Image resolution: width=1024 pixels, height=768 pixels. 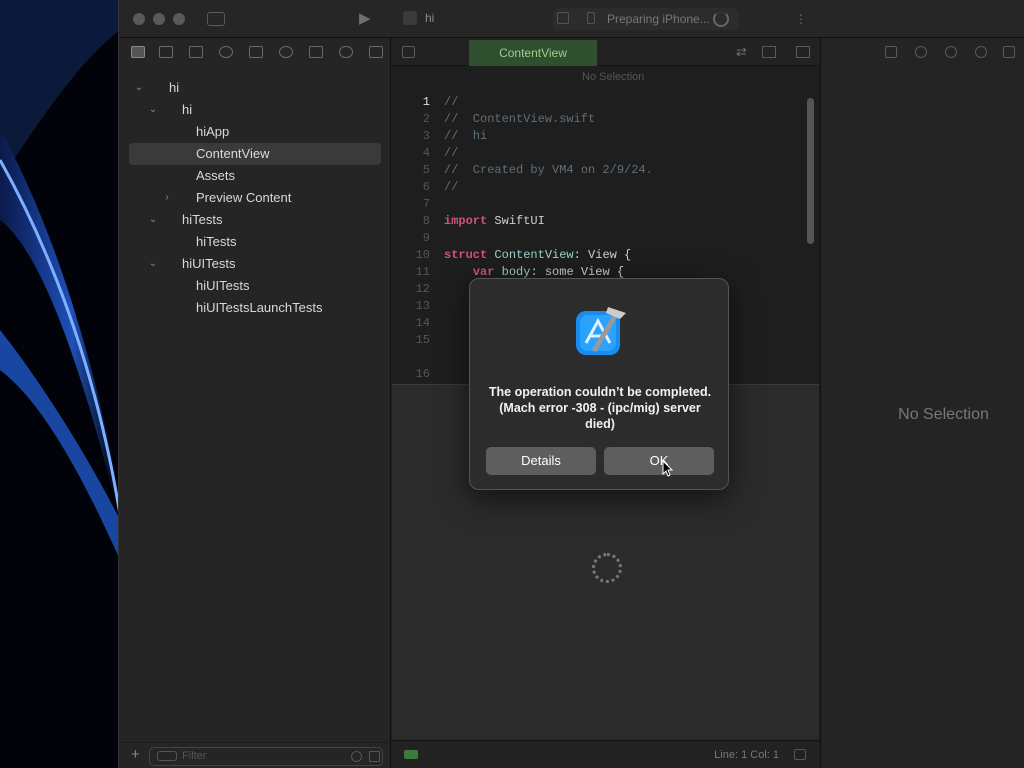 I want to click on issue-icon, so click(x=256, y=52).